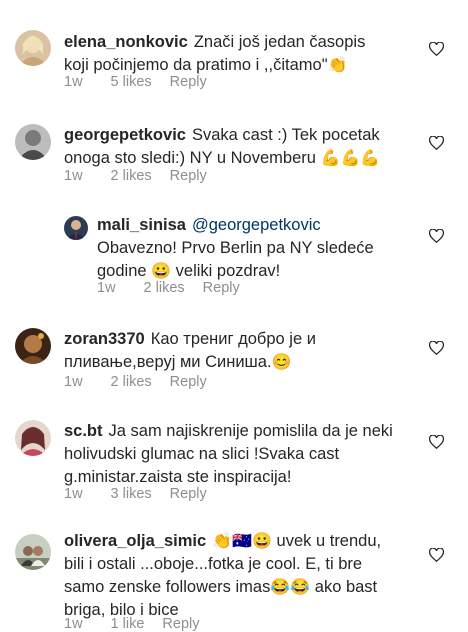 The image size is (468, 632). What do you see at coordinates (145, 624) in the screenshot?
I see `comment-meta: 1w 1 like Reply` at bounding box center [145, 624].